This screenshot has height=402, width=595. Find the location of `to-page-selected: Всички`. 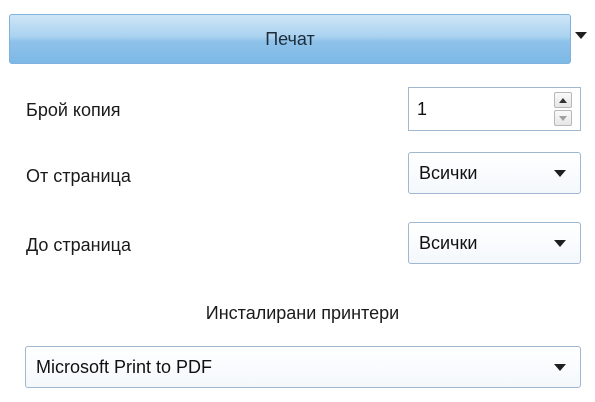

to-page-selected: Всички is located at coordinates (448, 242).